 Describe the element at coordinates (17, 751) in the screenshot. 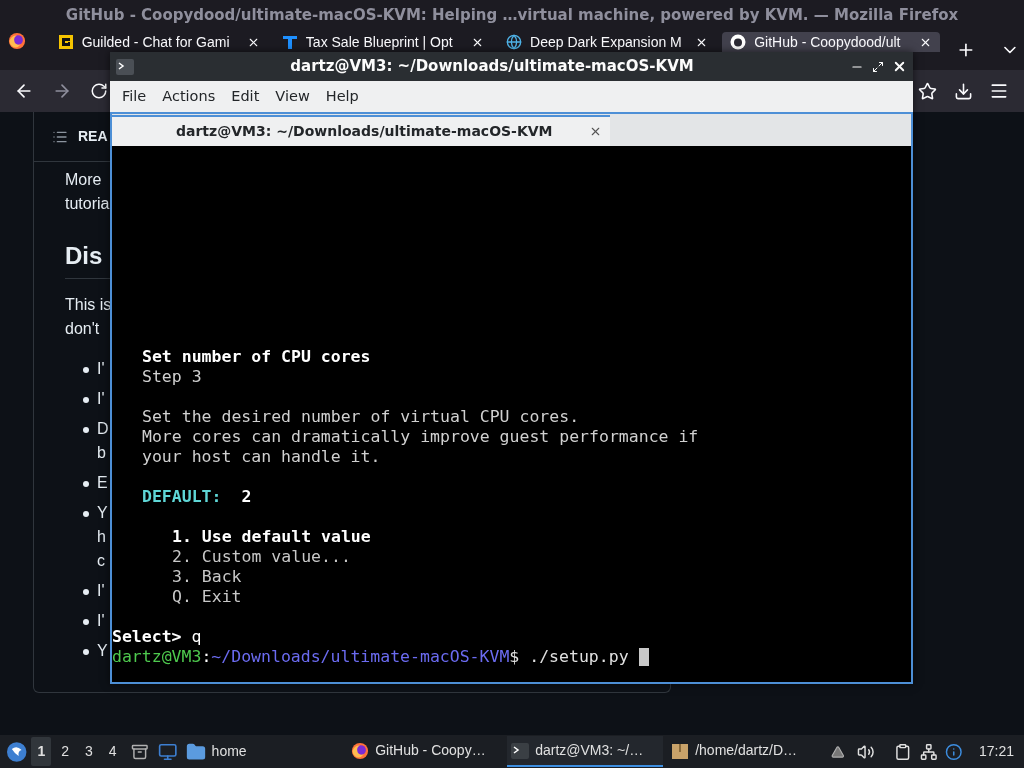

I see `start-menu-icon` at that location.